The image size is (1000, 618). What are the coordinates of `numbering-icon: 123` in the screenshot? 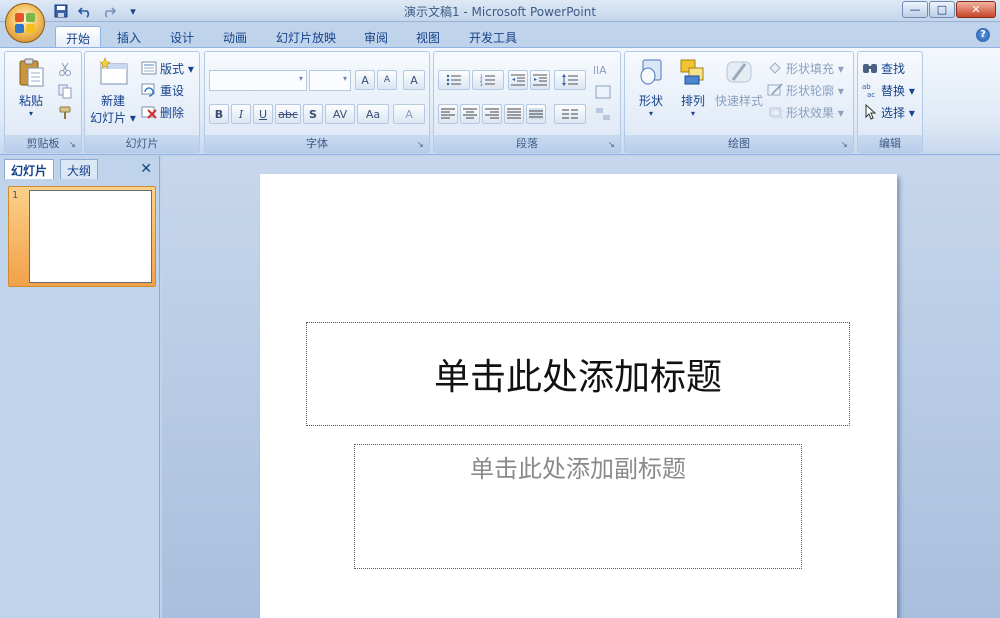 It's located at (487, 80).